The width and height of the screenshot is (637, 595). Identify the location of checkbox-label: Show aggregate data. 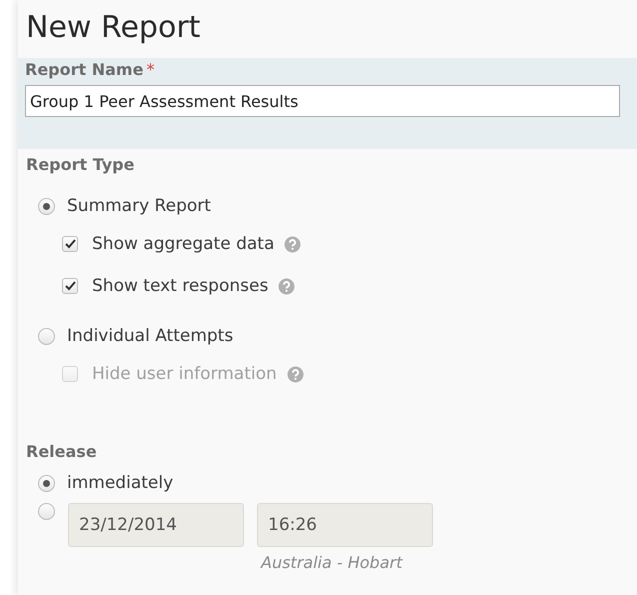
(183, 244).